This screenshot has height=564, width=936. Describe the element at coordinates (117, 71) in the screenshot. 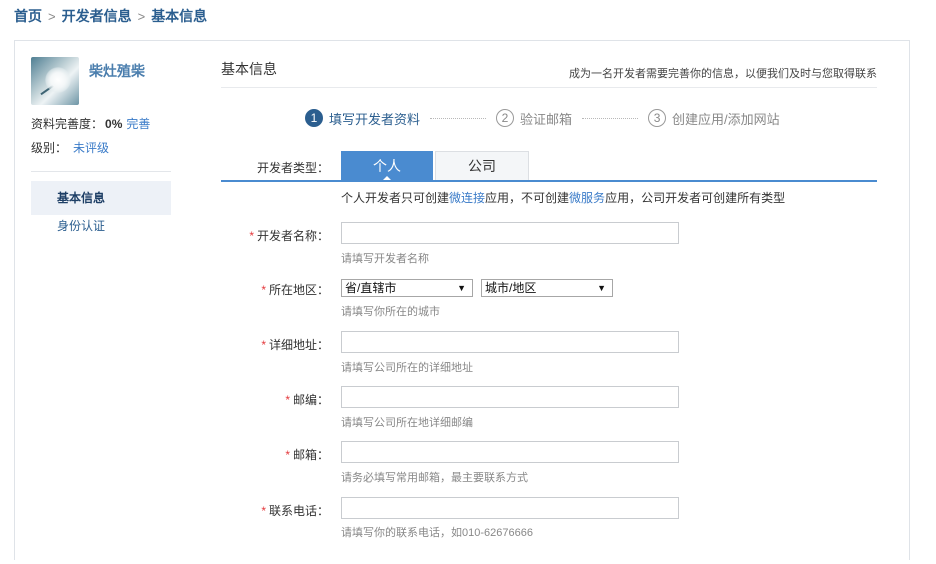

I see `user-name: 柴灶殖柴` at that location.